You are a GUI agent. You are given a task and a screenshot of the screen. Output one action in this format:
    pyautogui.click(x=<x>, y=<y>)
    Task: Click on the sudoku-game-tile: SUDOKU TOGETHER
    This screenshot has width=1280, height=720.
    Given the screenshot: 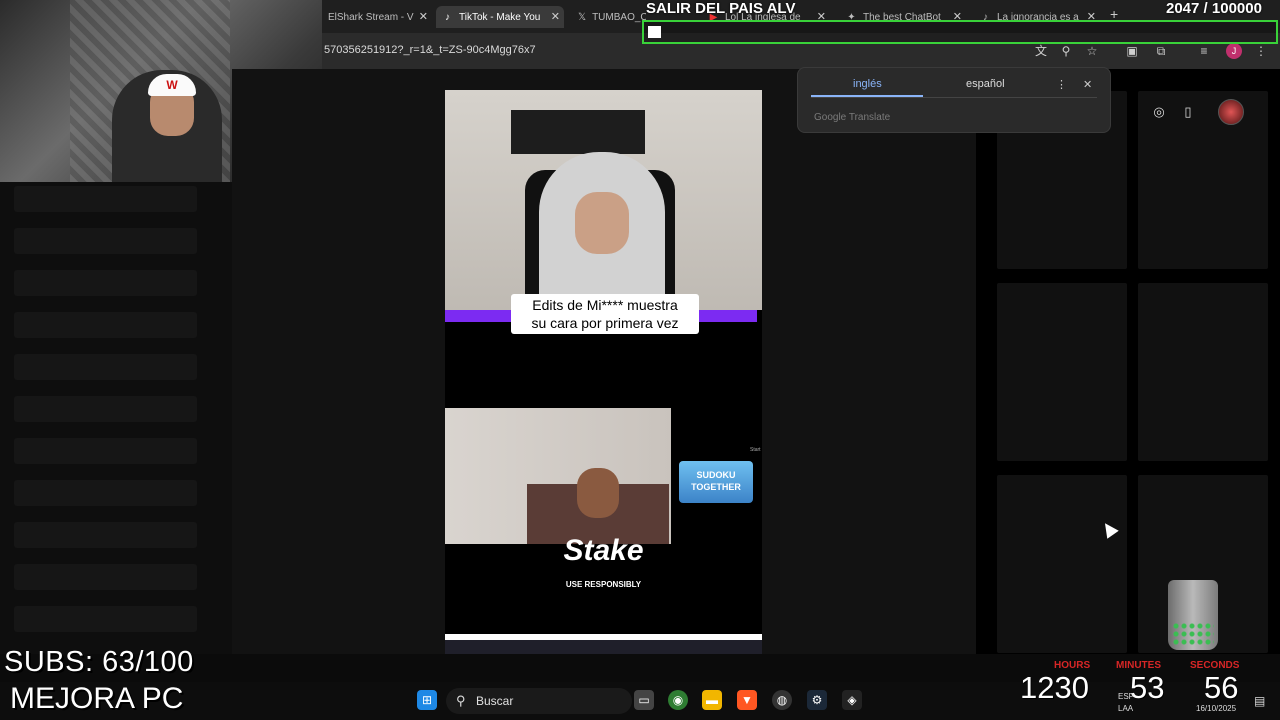 What is the action you would take?
    pyautogui.click(x=716, y=482)
    